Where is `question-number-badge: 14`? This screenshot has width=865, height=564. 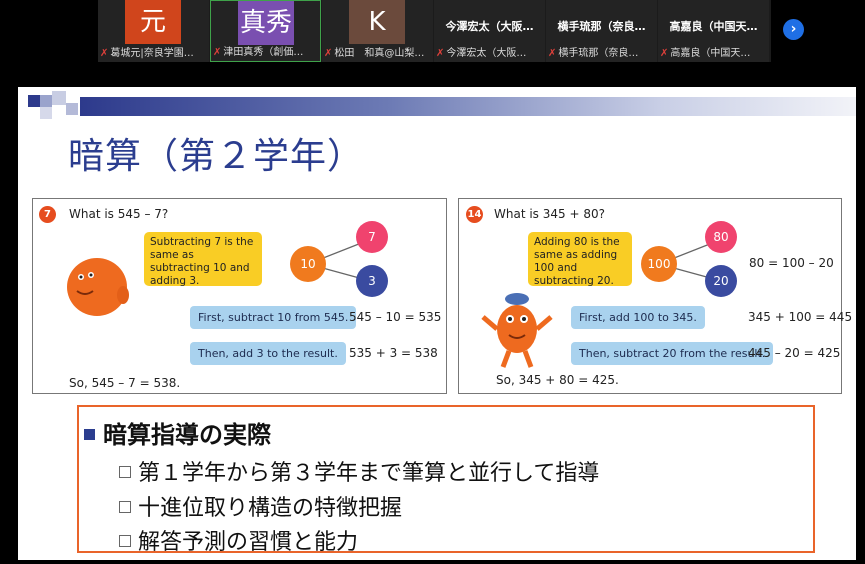
question-number-badge: 14 is located at coordinates (474, 214).